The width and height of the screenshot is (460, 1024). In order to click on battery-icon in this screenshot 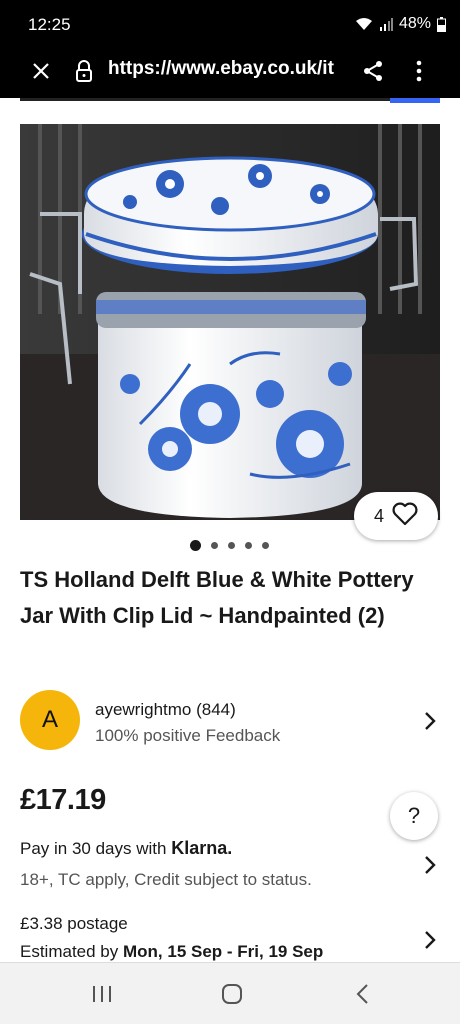, I will do `click(441, 24)`.